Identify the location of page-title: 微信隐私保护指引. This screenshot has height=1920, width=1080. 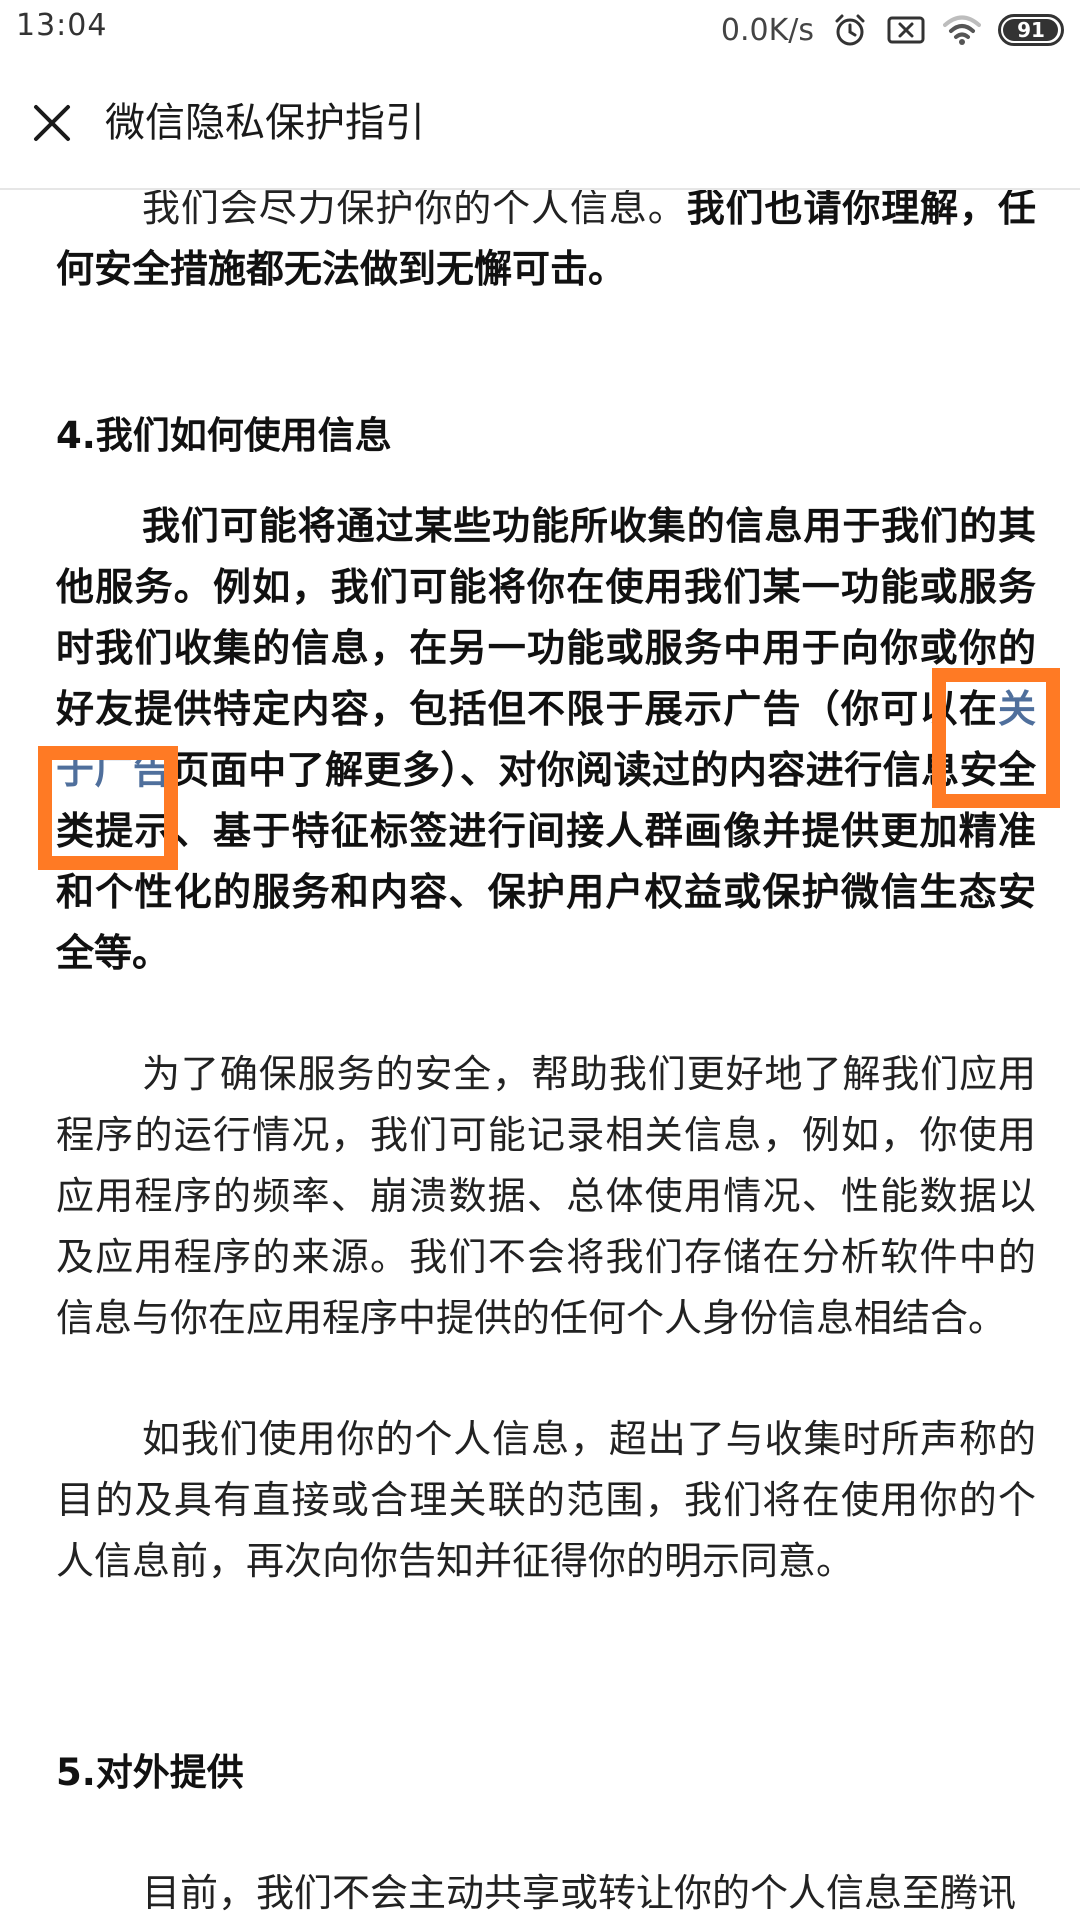
(265, 123).